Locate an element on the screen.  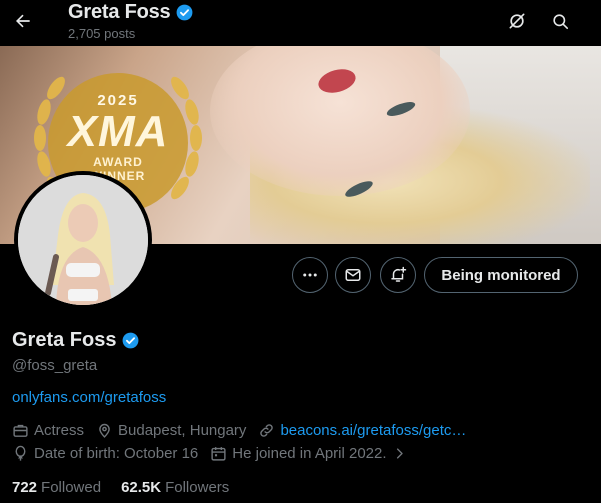
more-icon is located at coordinates (310, 275).